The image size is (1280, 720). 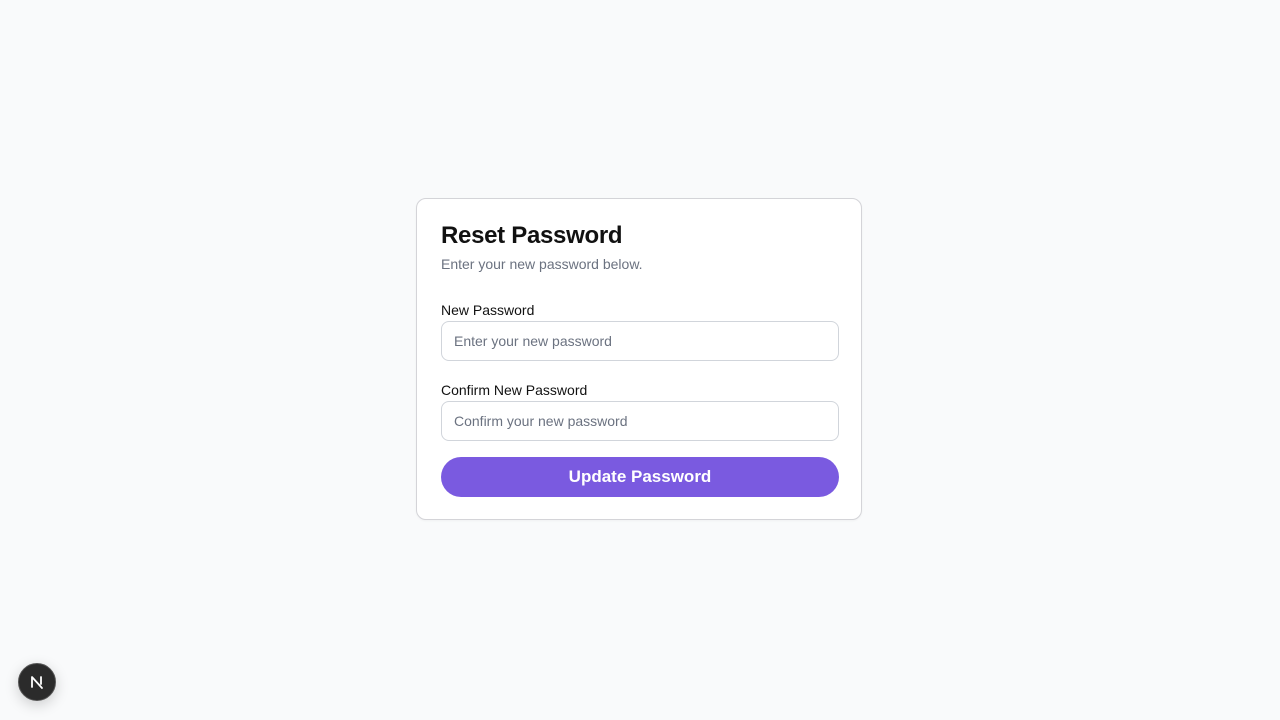 What do you see at coordinates (542, 264) in the screenshot?
I see `page-subtitle: Enter your new password below.` at bounding box center [542, 264].